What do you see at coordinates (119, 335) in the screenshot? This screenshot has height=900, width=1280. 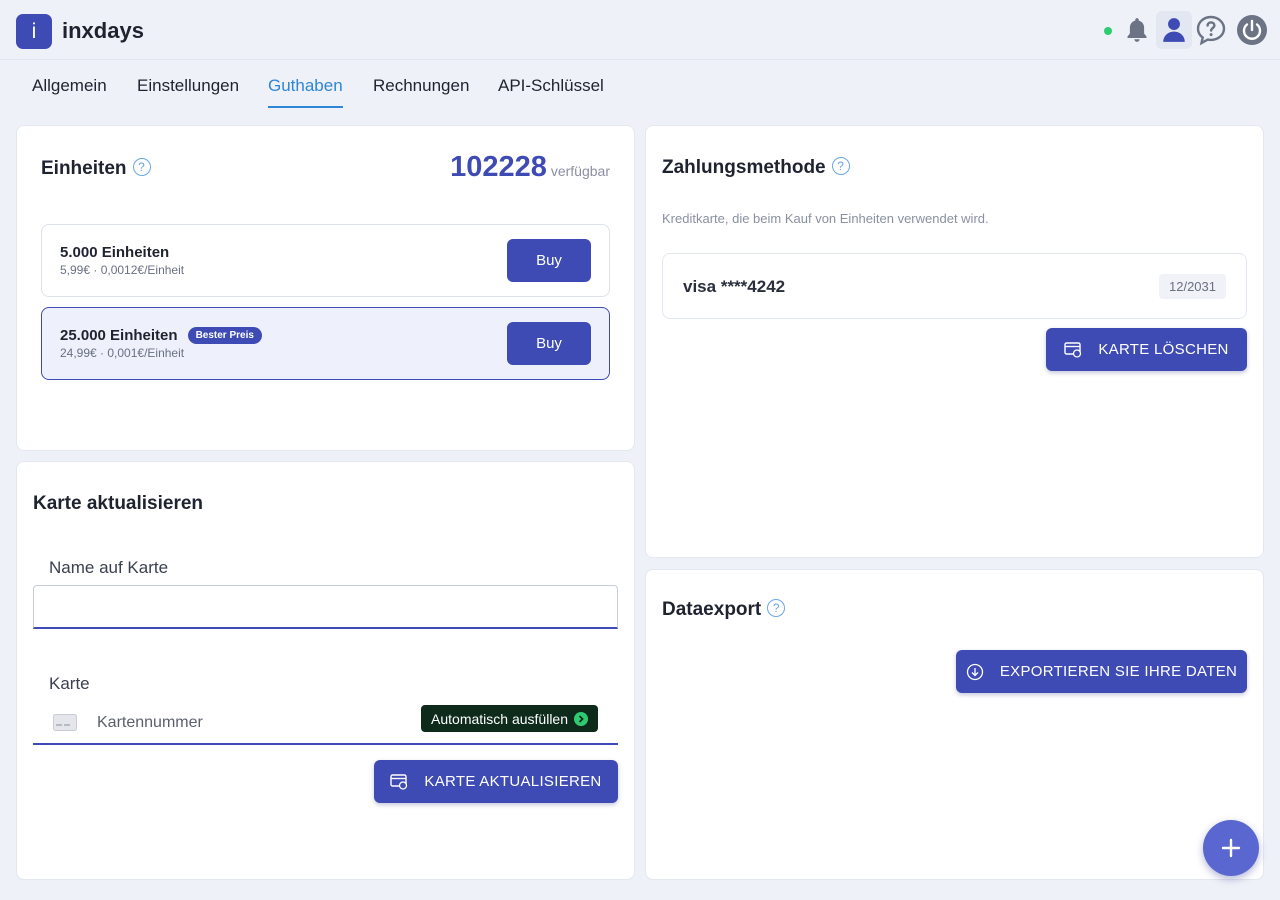 I see `package-name-text: 25.000 Einheiten` at bounding box center [119, 335].